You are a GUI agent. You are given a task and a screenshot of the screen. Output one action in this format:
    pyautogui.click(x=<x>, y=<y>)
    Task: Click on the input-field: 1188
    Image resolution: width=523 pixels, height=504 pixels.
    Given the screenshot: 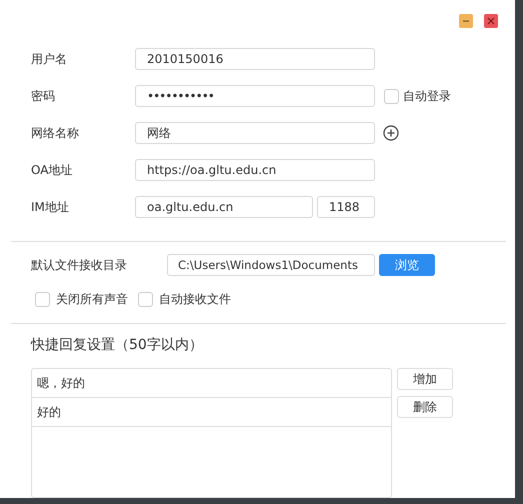 What is the action you would take?
    pyautogui.click(x=346, y=207)
    